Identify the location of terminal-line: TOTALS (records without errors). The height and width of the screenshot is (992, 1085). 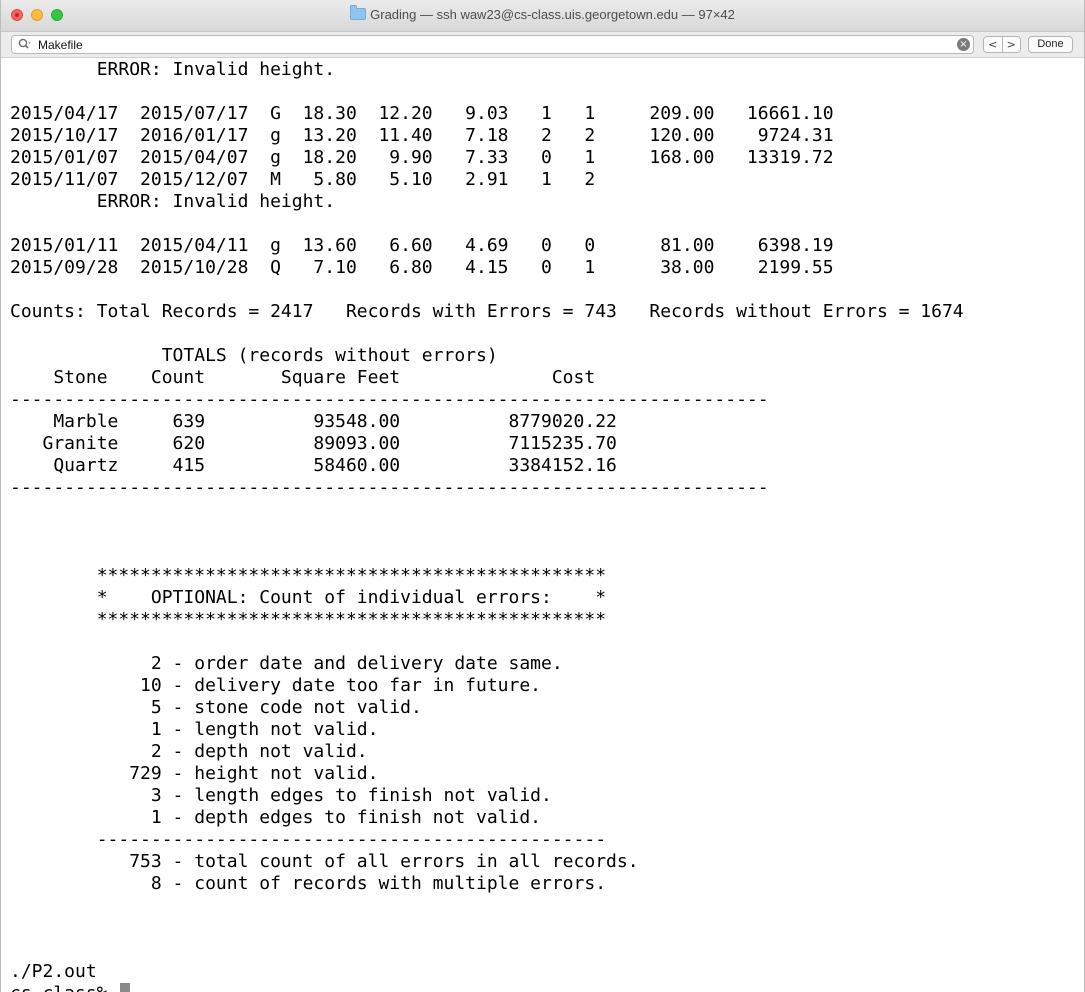
(254, 355).